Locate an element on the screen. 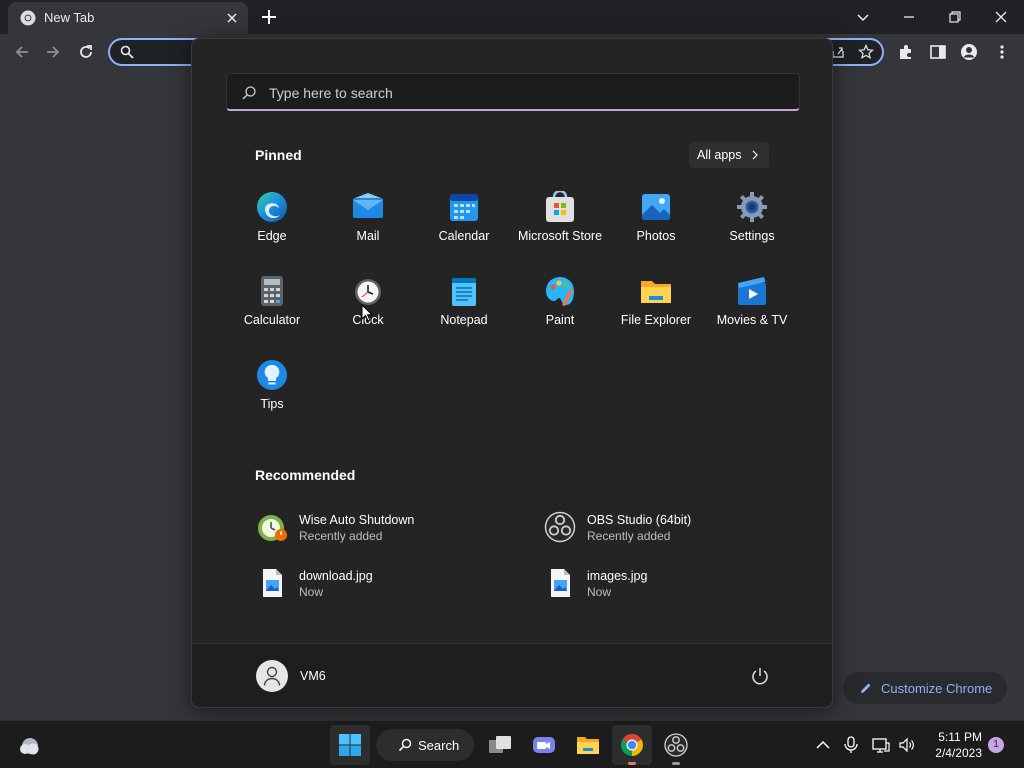 This screenshot has height=768, width=1024. pinned-app-photos: Photos is located at coordinates (656, 224).